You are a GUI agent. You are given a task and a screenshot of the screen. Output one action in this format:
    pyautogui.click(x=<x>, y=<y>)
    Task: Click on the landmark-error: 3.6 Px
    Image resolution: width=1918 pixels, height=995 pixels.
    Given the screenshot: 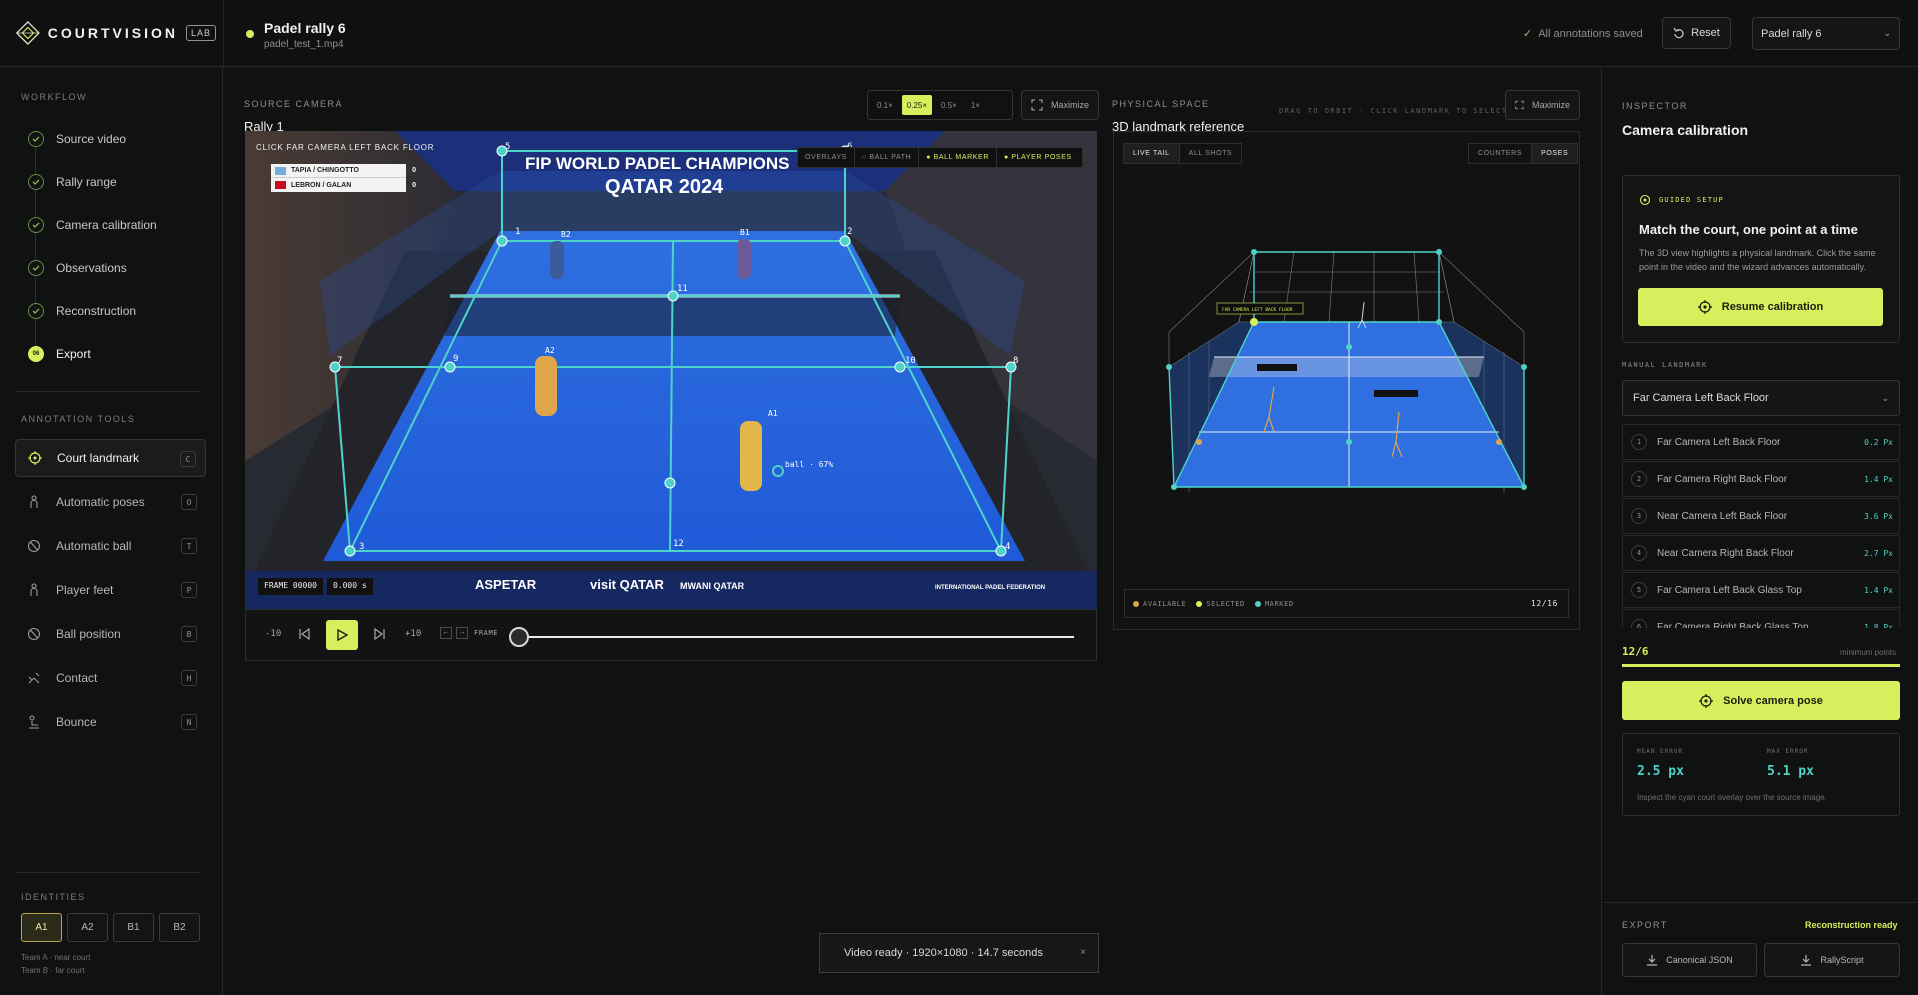 What is the action you would take?
    pyautogui.click(x=1878, y=516)
    